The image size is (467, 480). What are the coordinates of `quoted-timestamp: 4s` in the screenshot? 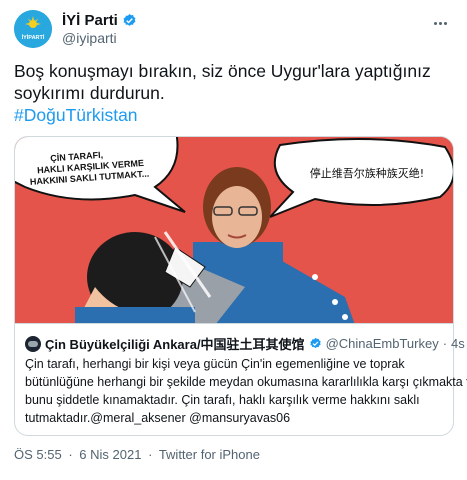 It's located at (458, 343).